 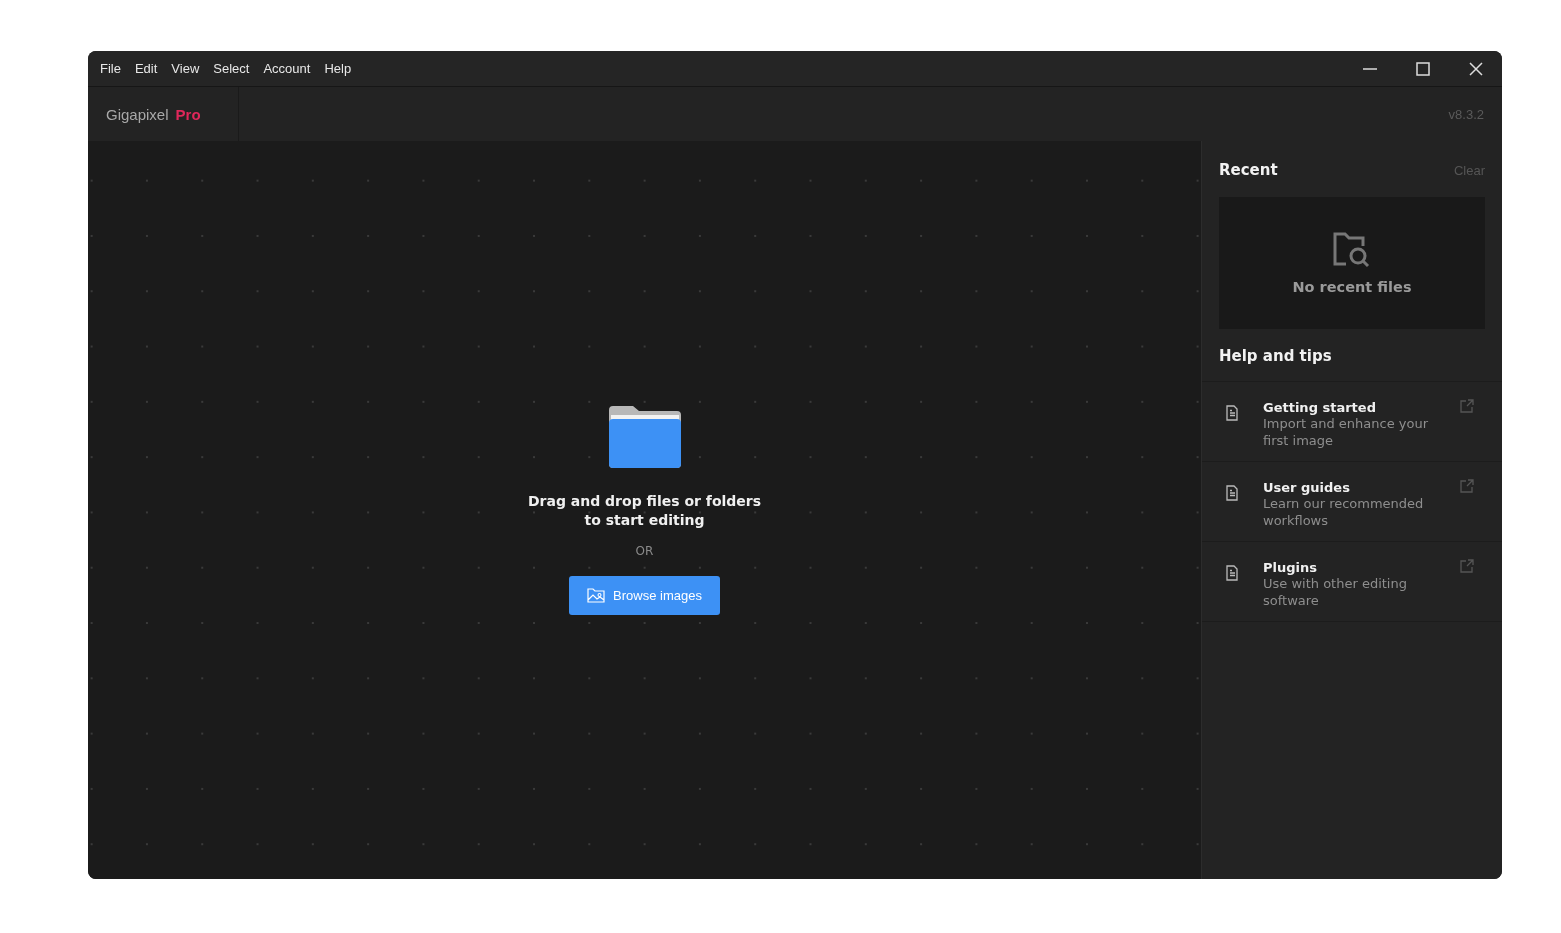 What do you see at coordinates (287, 68) in the screenshot?
I see `menu-item: Account` at bounding box center [287, 68].